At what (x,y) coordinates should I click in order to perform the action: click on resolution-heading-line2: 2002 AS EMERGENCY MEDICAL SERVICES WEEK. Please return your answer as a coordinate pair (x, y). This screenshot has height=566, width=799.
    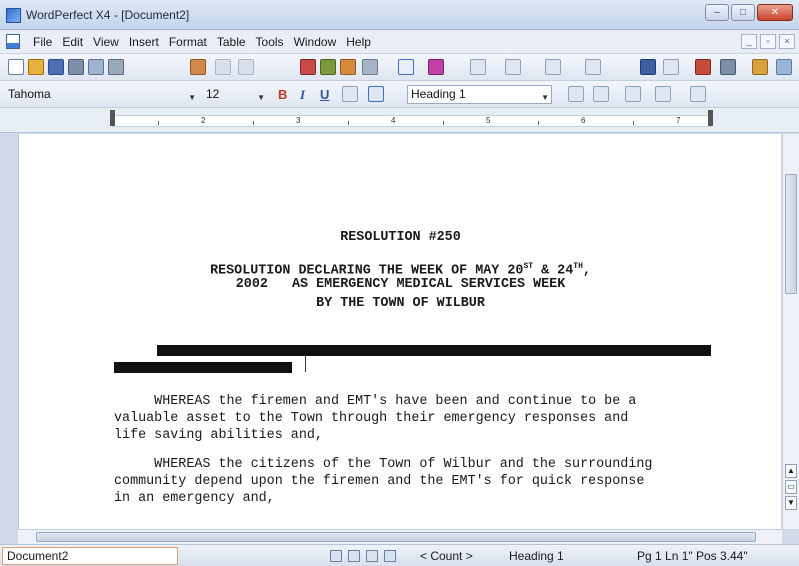
    Looking at the image, I should click on (400, 284).